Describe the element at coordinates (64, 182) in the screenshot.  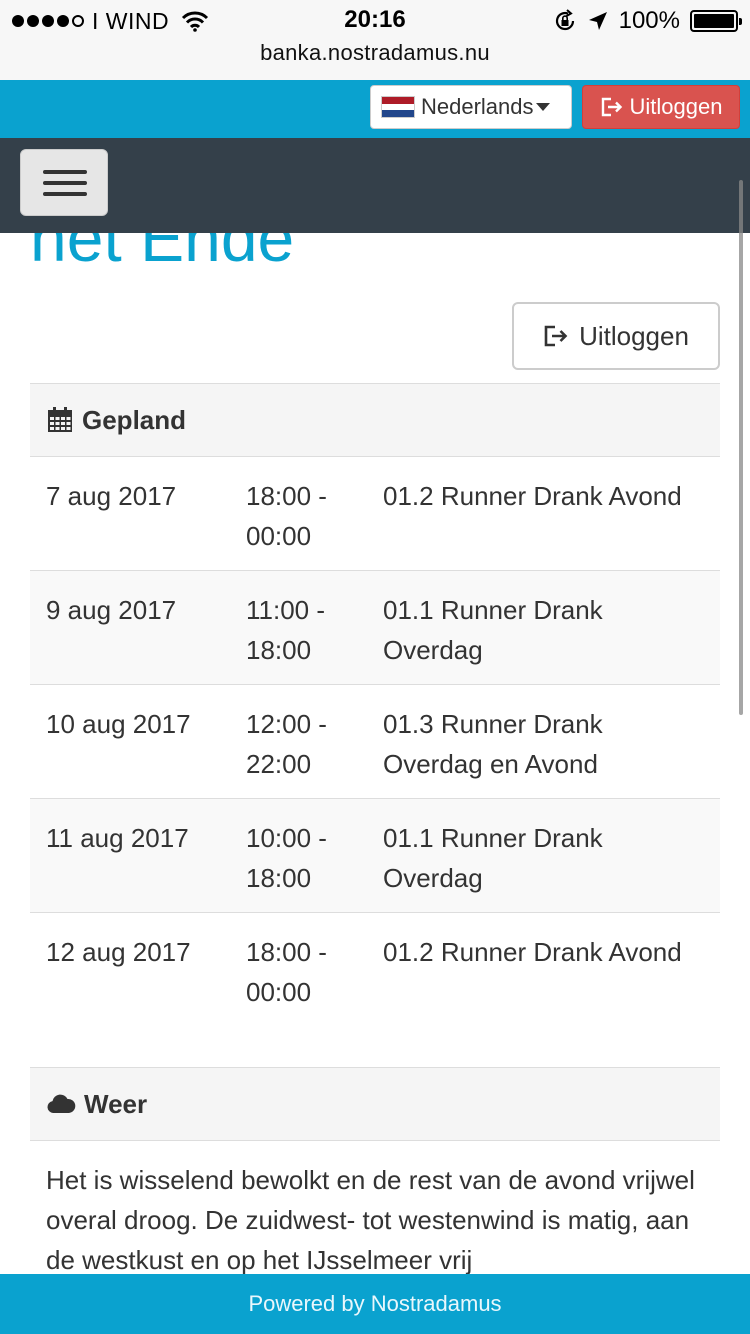
I see `menu-toggle-button` at that location.